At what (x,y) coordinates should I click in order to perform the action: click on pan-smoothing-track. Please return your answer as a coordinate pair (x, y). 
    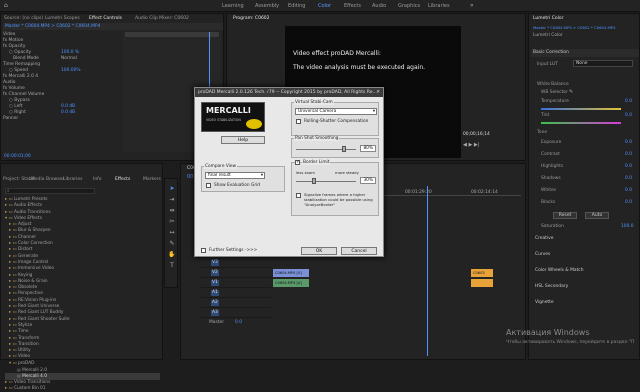
    Looking at the image, I should click on (326, 149).